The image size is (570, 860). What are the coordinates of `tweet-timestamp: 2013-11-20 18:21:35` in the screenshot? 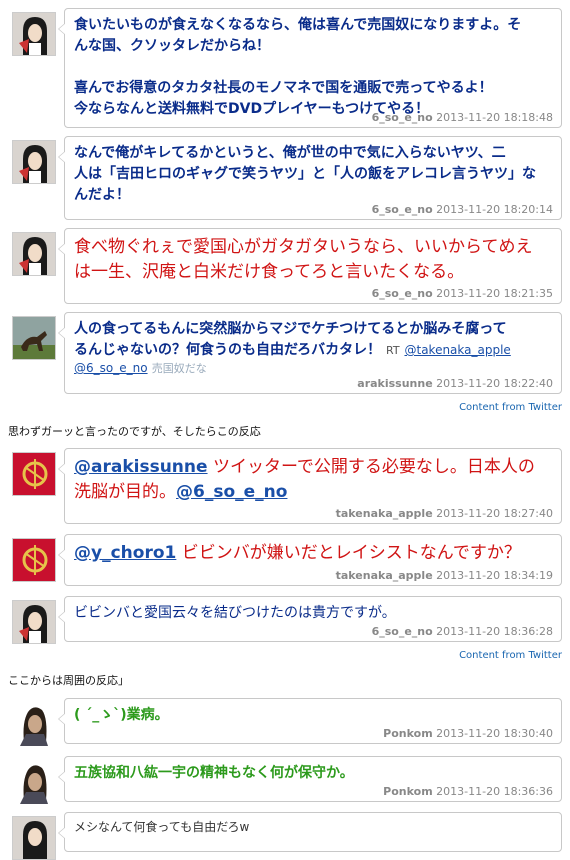 It's located at (494, 293).